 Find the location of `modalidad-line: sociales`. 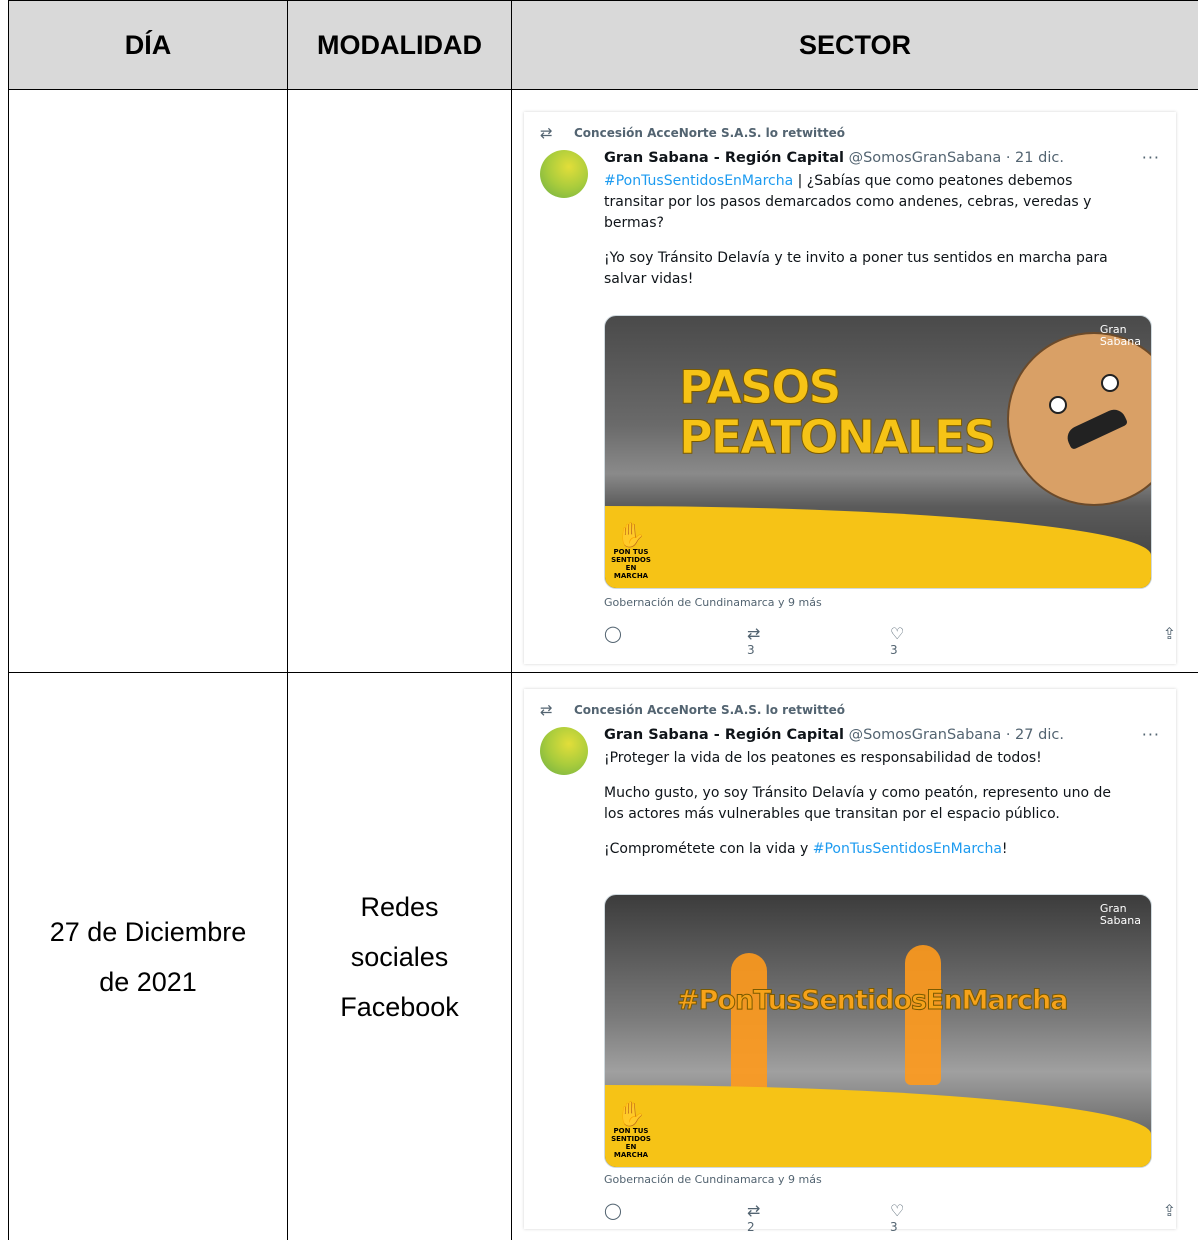

modalidad-line: sociales is located at coordinates (399, 957).